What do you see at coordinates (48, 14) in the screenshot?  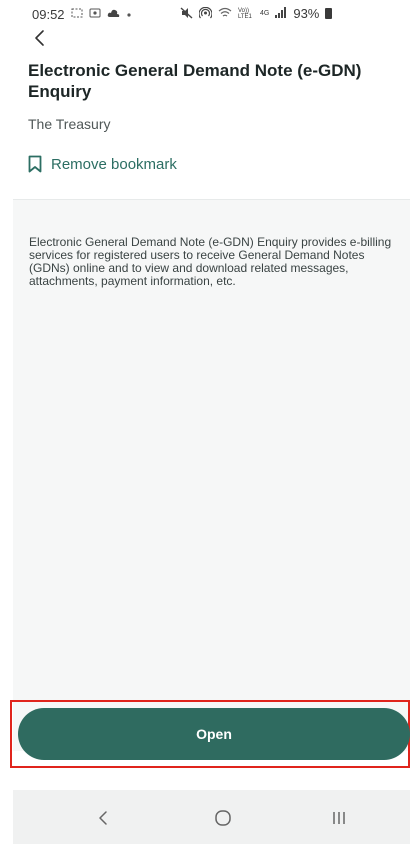 I see `status-time: 09:52` at bounding box center [48, 14].